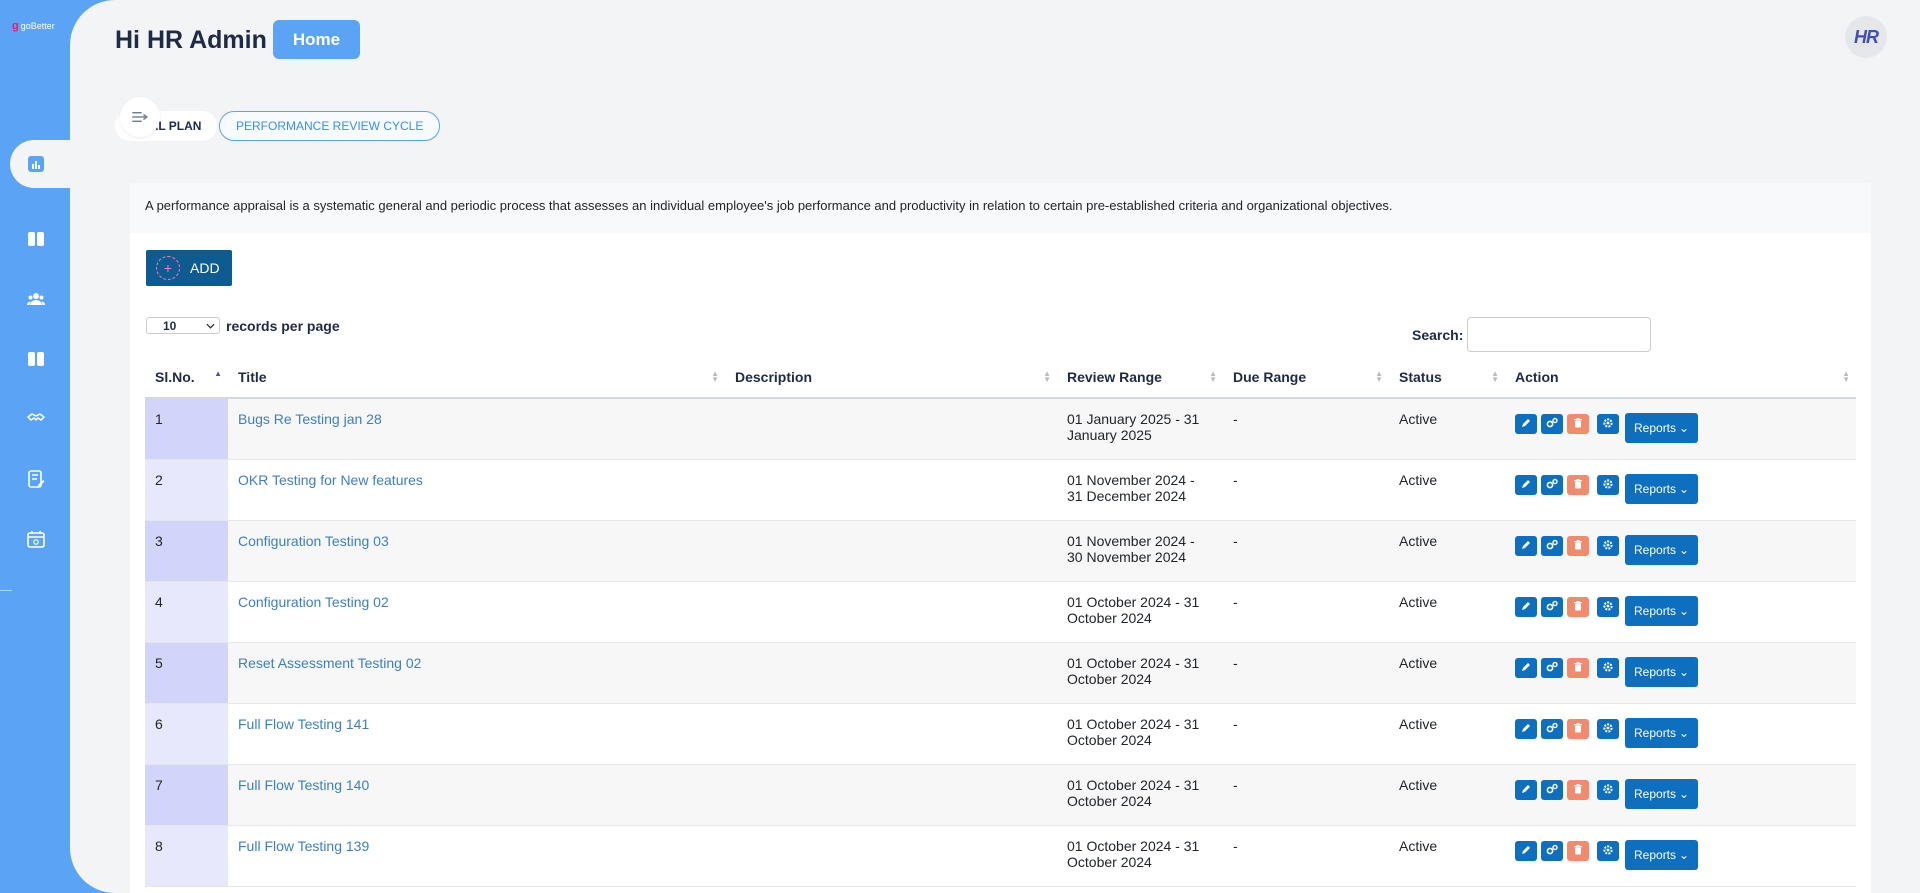 The image size is (1920, 893). Describe the element at coordinates (1140, 856) in the screenshot. I see `cell-review-range: 01 October 2024 - 31 October 2024` at that location.